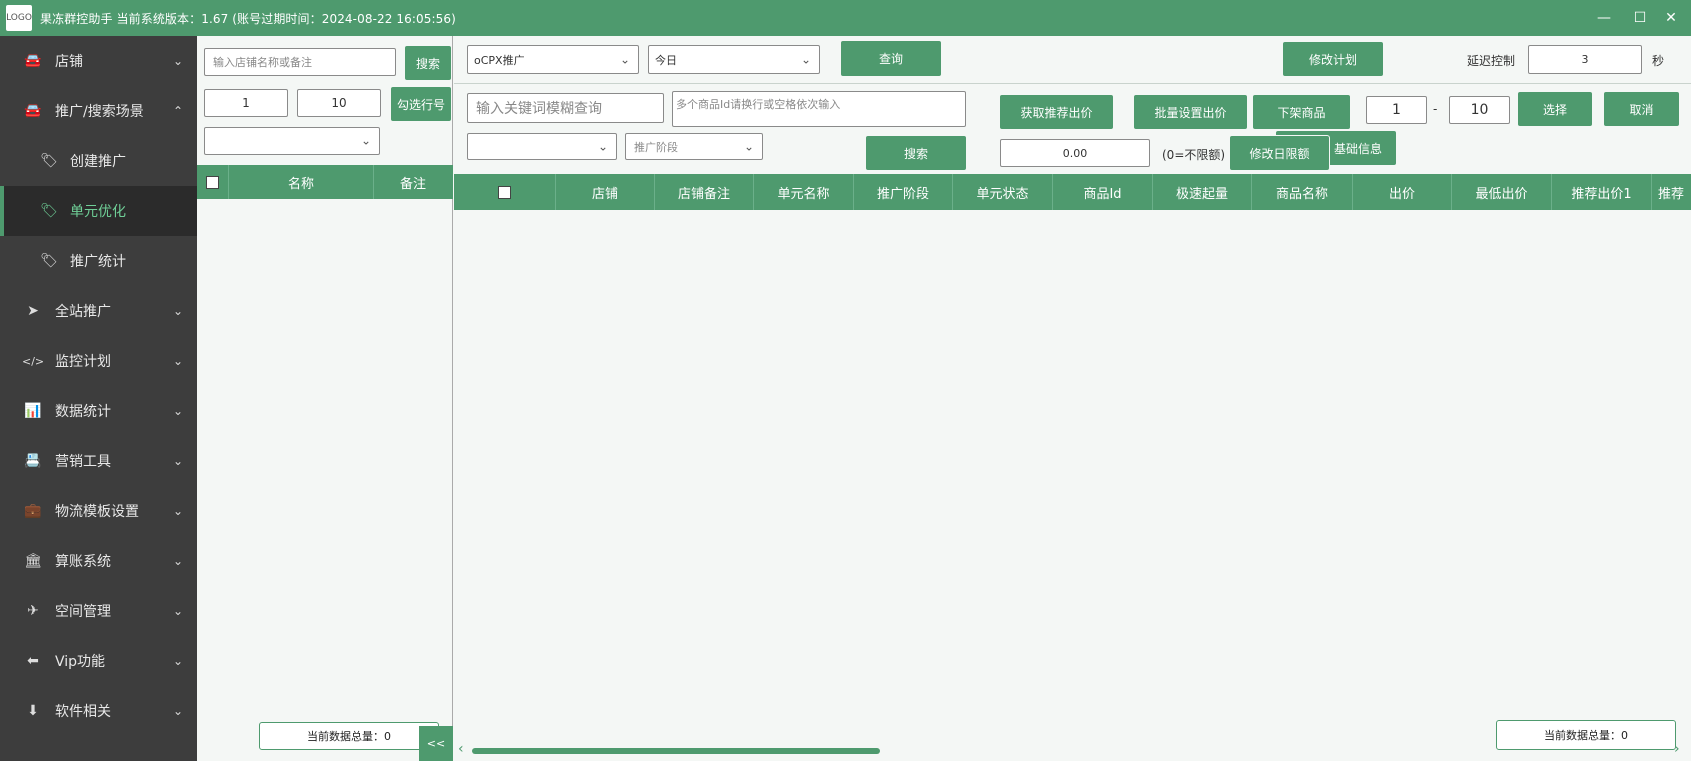  What do you see at coordinates (1604, 18) in the screenshot?
I see `minimize-button: —` at bounding box center [1604, 18].